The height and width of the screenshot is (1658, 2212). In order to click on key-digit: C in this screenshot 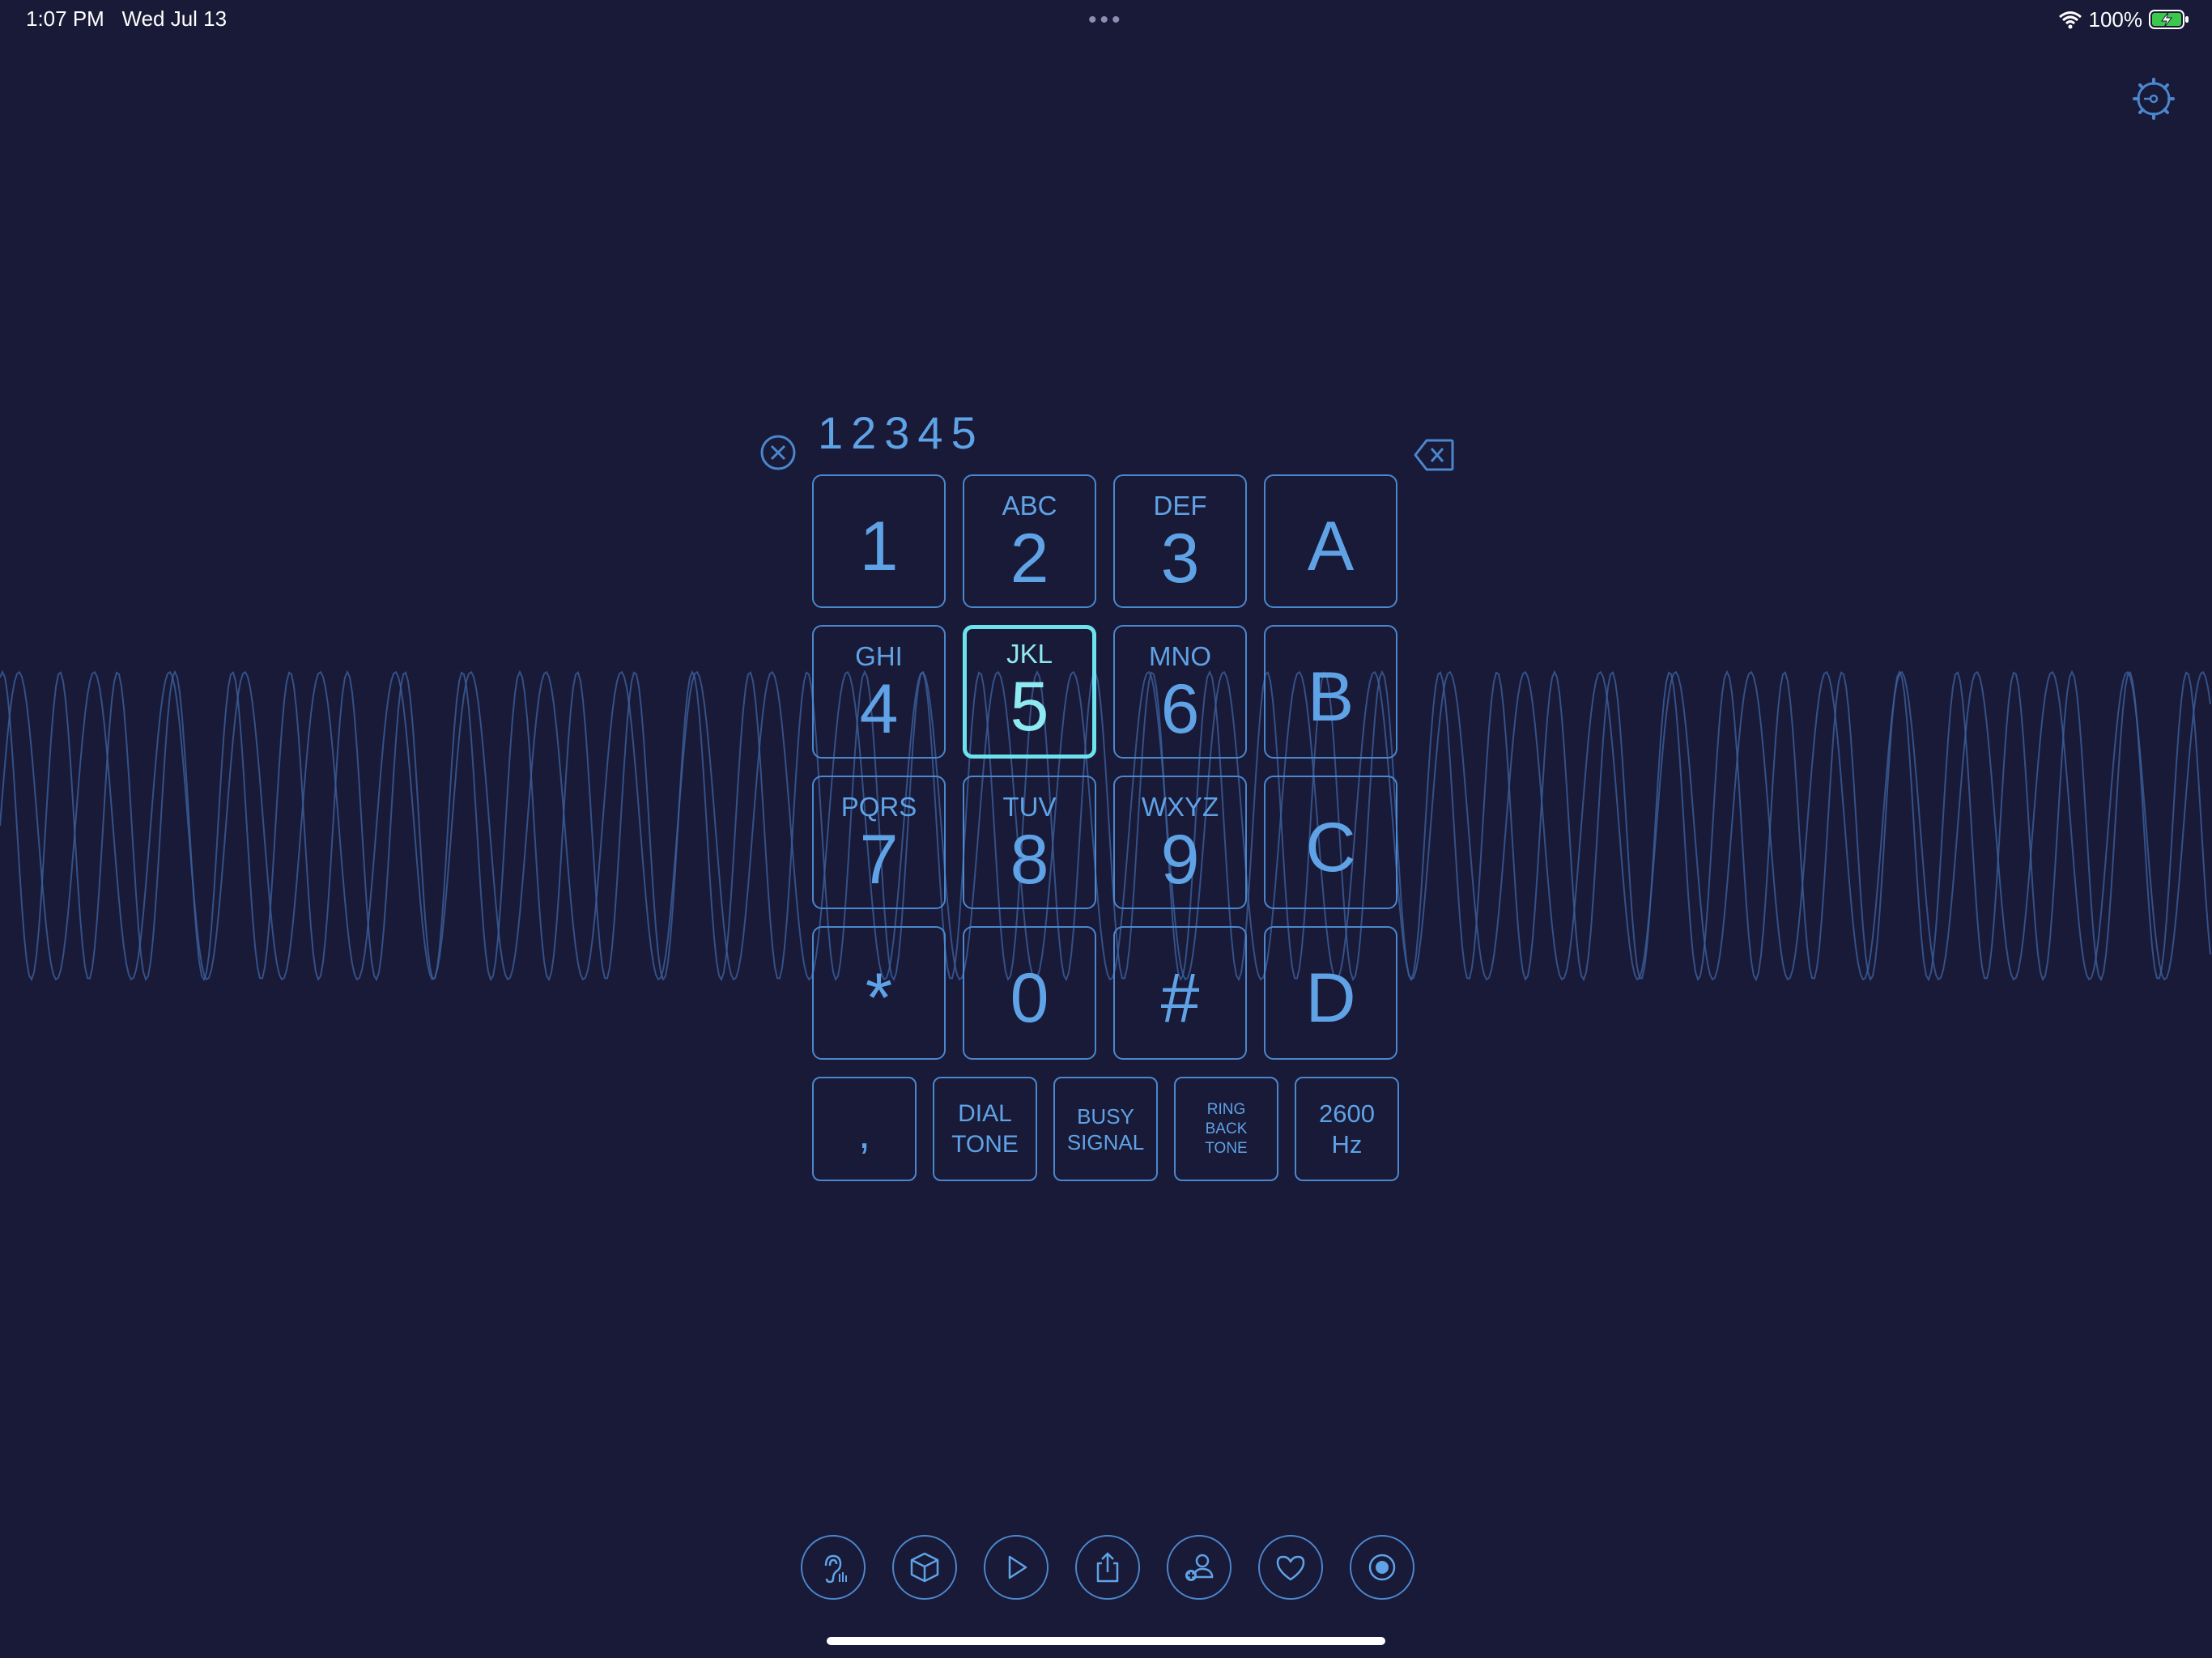, I will do `click(1330, 847)`.